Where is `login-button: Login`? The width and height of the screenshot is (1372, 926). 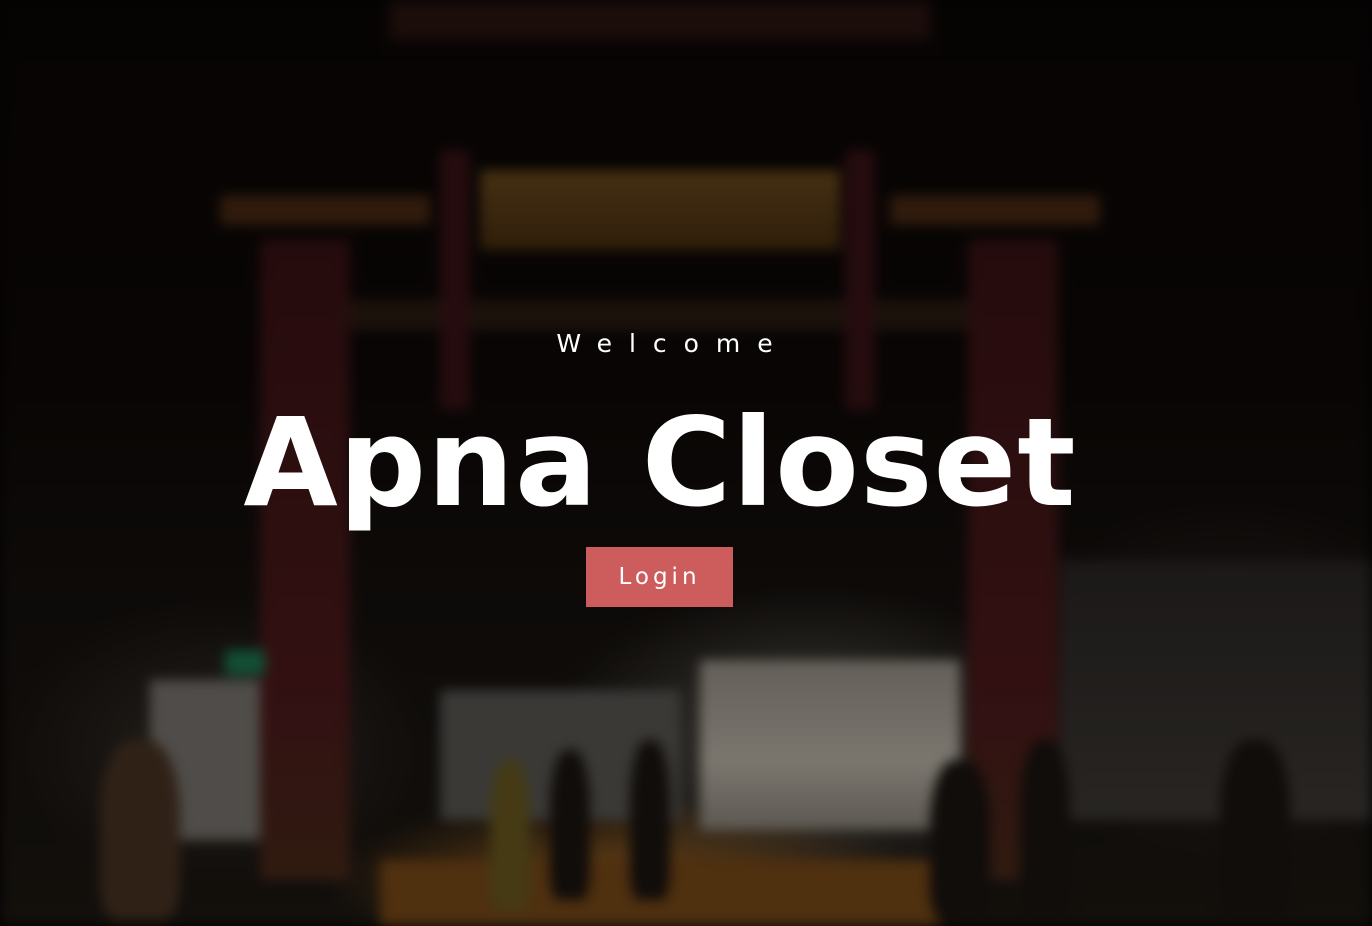 login-button: Login is located at coordinates (659, 577).